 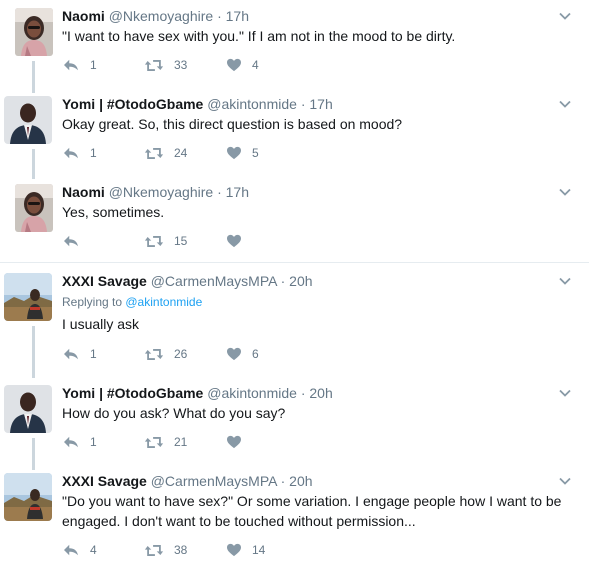 What do you see at coordinates (94, 302) in the screenshot?
I see `replying-to-label: Replying to` at bounding box center [94, 302].